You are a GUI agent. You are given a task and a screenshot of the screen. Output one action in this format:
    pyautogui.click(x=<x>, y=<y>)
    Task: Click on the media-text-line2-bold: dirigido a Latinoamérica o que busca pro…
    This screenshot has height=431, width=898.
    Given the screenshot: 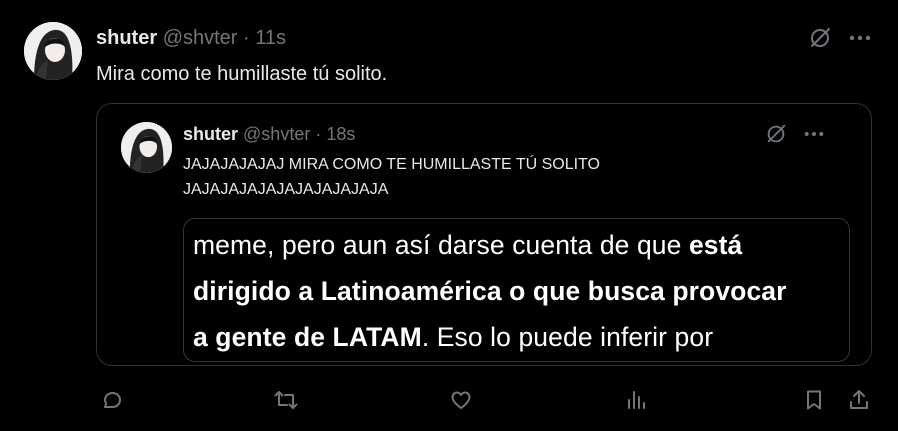 What is the action you would take?
    pyautogui.click(x=490, y=291)
    